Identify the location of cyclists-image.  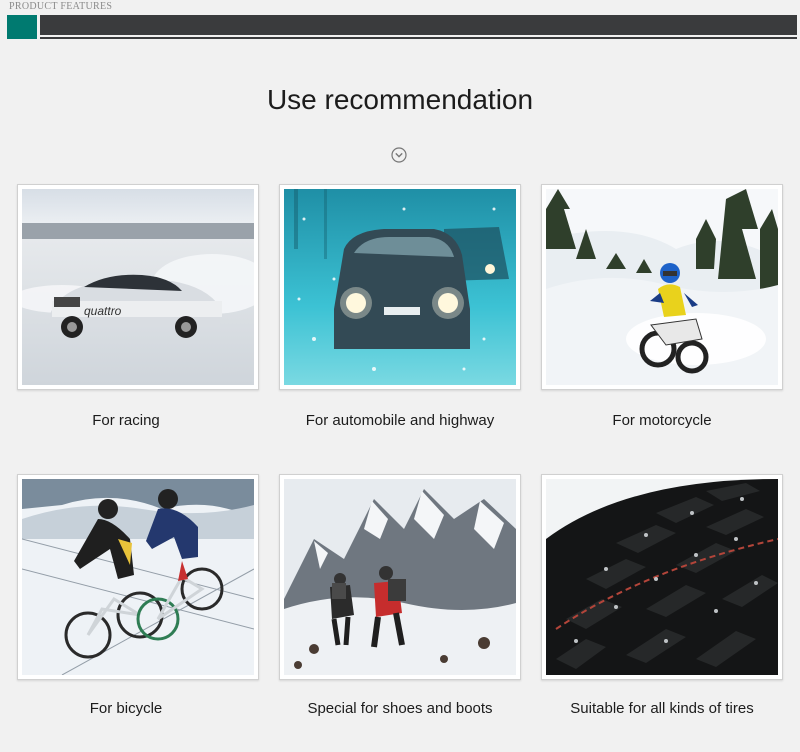
(138, 577).